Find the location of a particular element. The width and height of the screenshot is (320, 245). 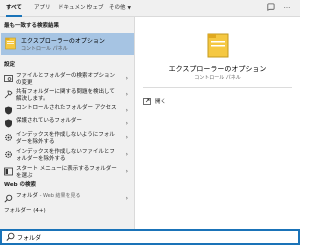

tab-apps: アプリ is located at coordinates (42, 8).